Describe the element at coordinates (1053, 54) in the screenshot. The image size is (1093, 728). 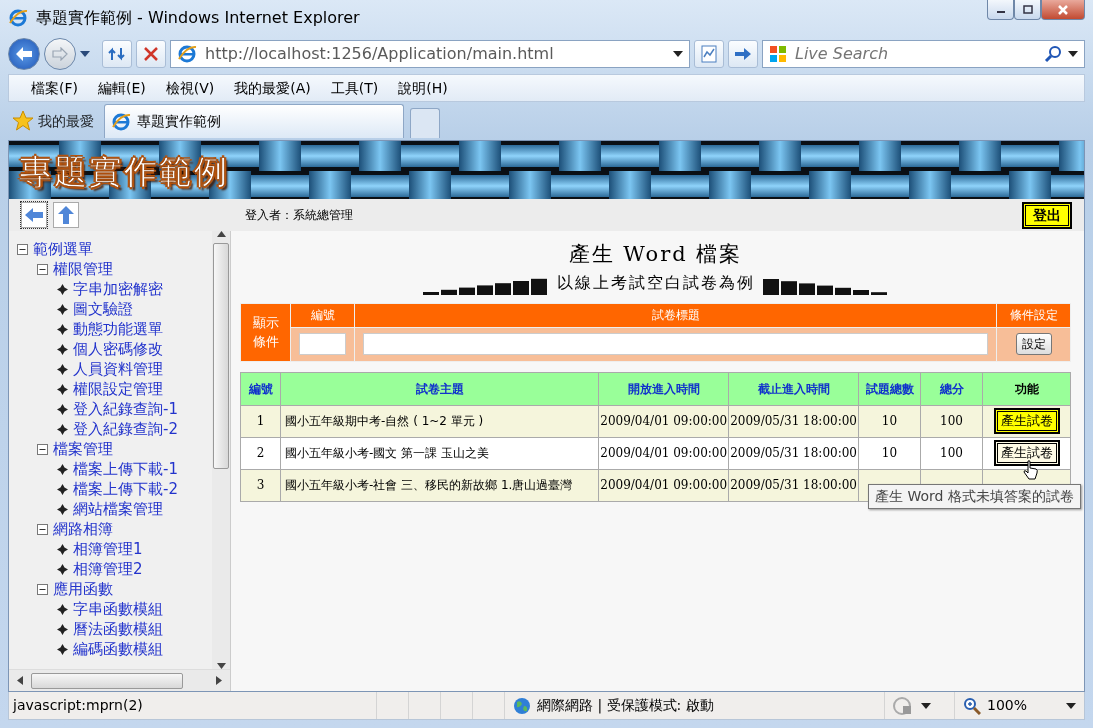
I see `search-icon` at that location.